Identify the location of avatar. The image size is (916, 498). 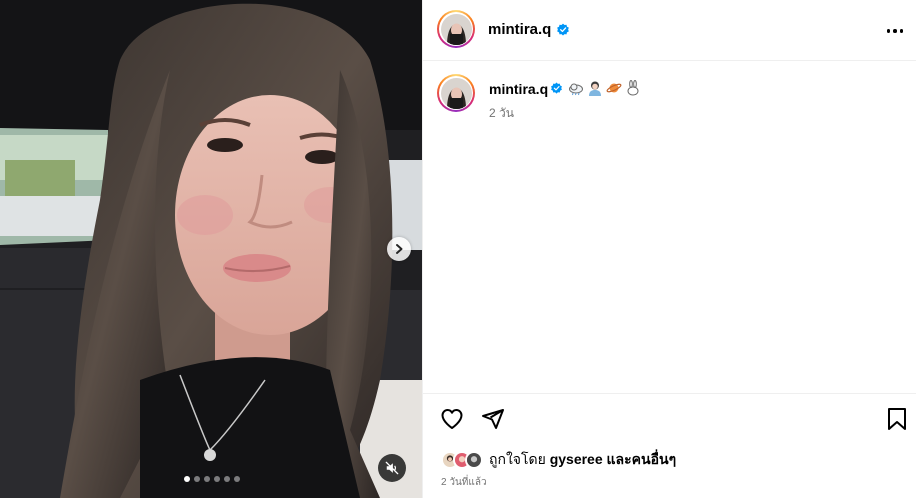
(456, 29).